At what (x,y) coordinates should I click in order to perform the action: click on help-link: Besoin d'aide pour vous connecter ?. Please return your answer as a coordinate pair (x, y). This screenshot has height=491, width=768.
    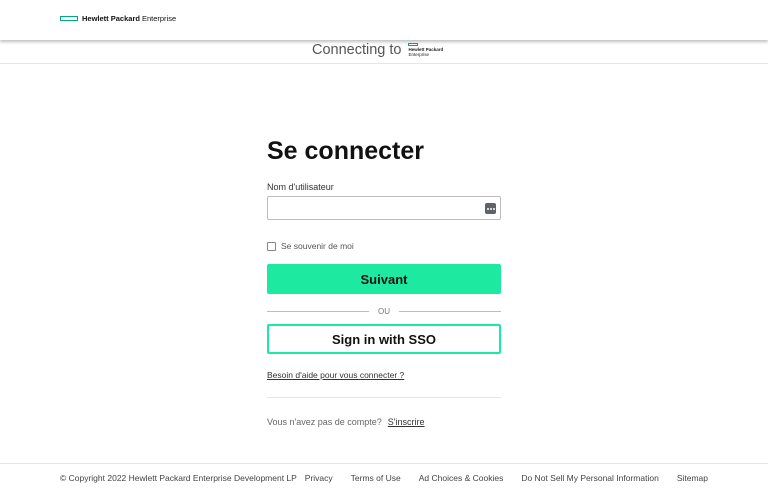
    Looking at the image, I should click on (335, 375).